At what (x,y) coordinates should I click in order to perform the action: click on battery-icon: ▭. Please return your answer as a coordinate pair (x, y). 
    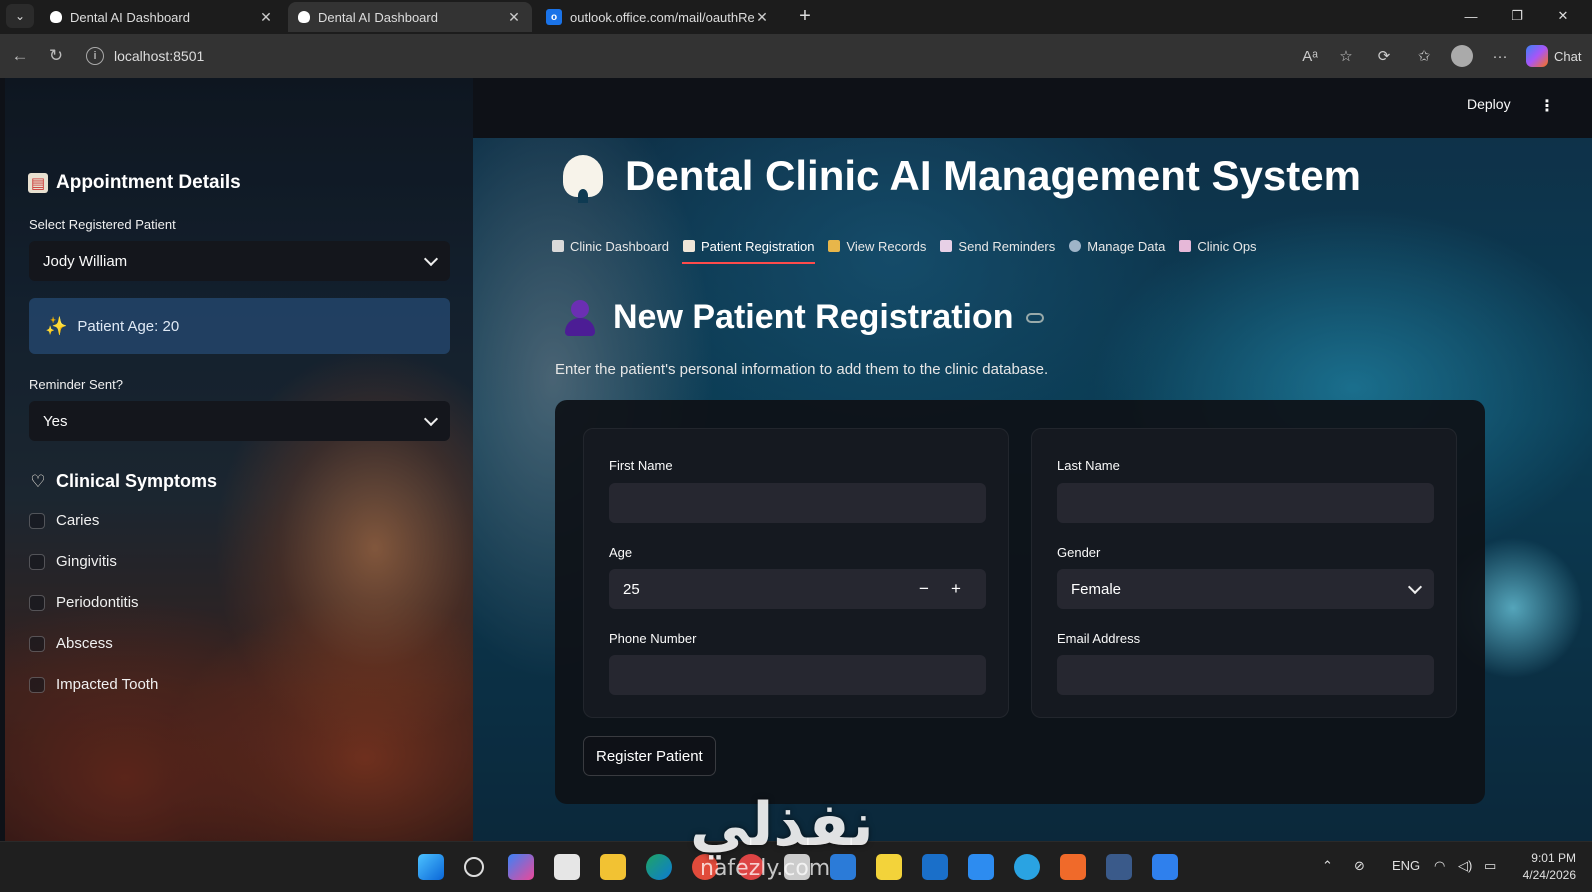
    Looking at the image, I should click on (1490, 866).